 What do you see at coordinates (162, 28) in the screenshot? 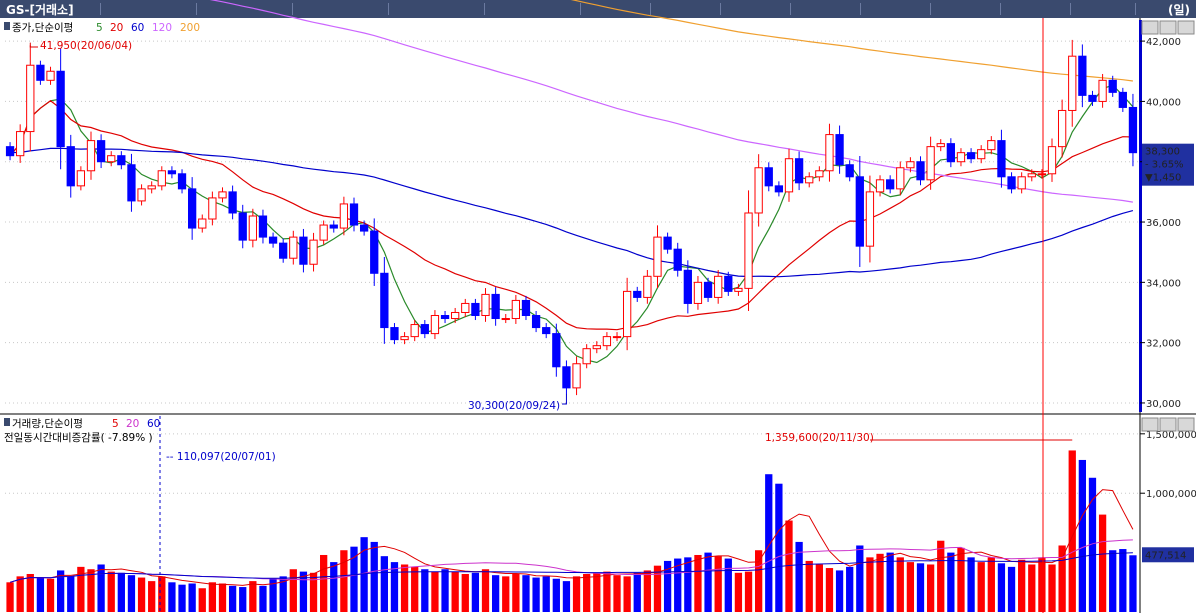
I see `price-legend-ma-120: 120` at bounding box center [162, 28].